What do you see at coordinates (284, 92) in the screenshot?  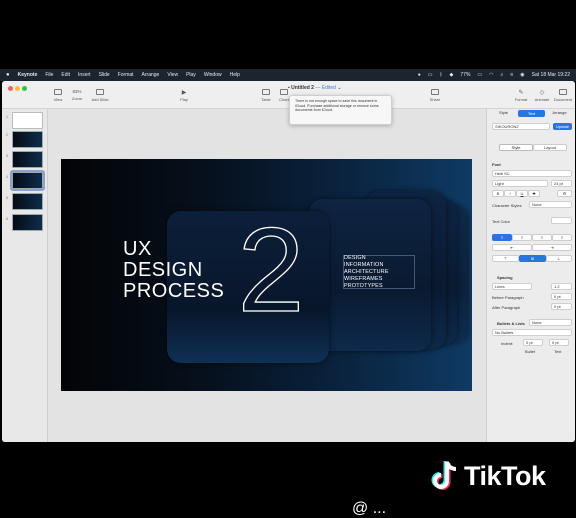 I see `chart-icon` at bounding box center [284, 92].